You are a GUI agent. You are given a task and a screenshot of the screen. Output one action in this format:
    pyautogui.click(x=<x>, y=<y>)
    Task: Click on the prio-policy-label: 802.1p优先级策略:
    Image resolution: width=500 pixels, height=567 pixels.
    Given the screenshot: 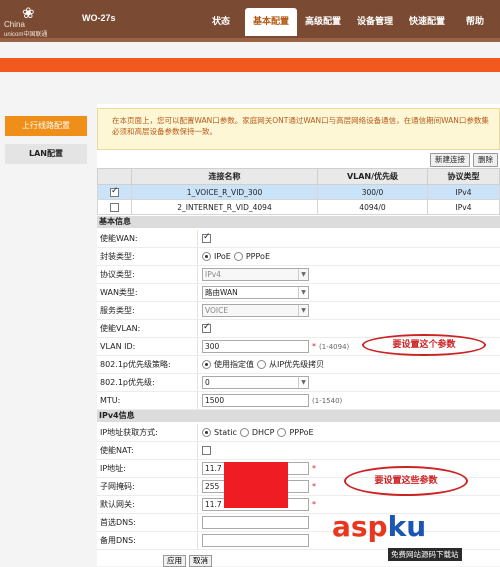 What is the action you would take?
    pyautogui.click(x=135, y=364)
    